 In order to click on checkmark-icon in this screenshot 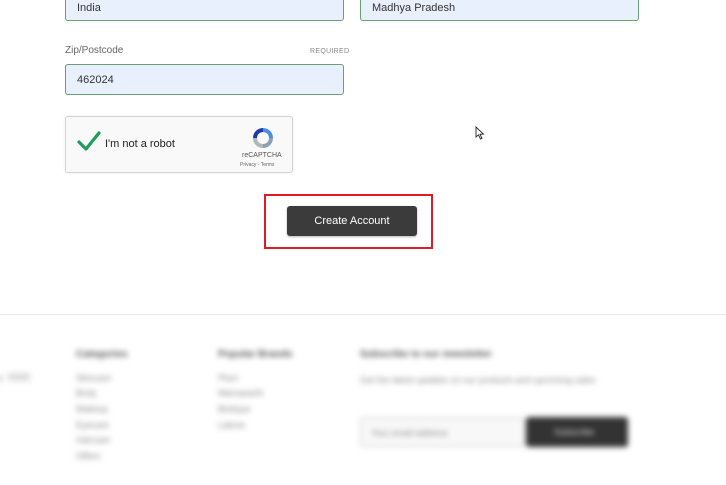, I will do `click(89, 141)`.